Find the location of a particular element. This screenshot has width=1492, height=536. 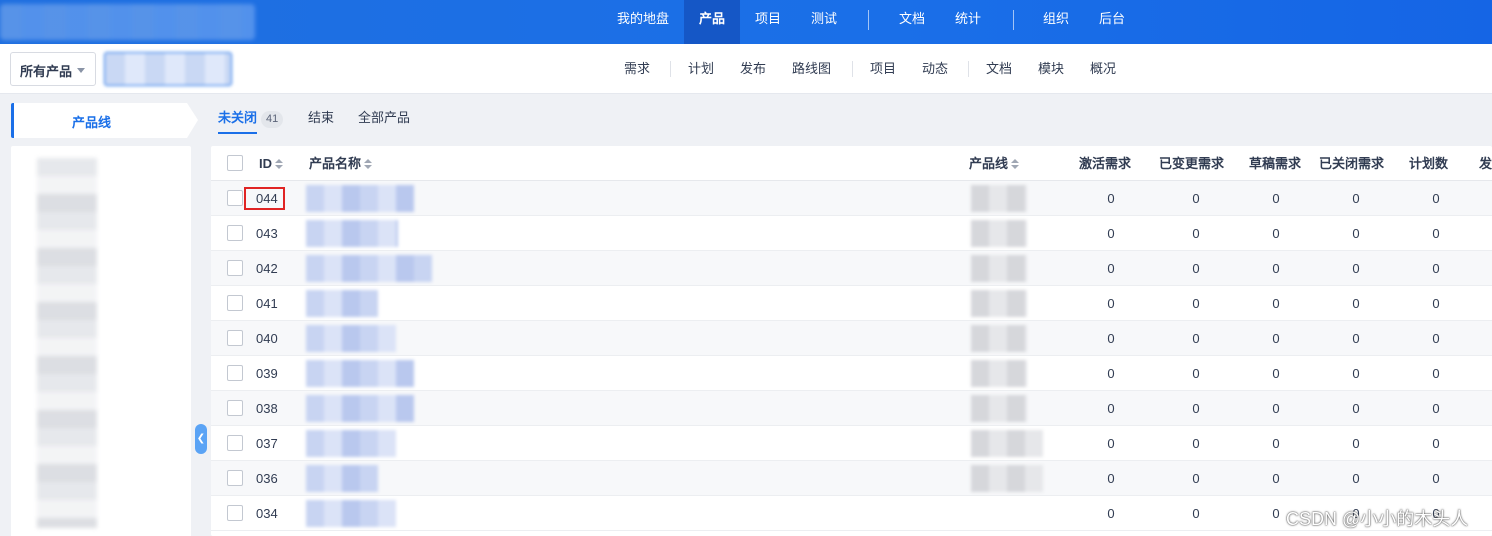

row-id: 040 is located at coordinates (267, 338).